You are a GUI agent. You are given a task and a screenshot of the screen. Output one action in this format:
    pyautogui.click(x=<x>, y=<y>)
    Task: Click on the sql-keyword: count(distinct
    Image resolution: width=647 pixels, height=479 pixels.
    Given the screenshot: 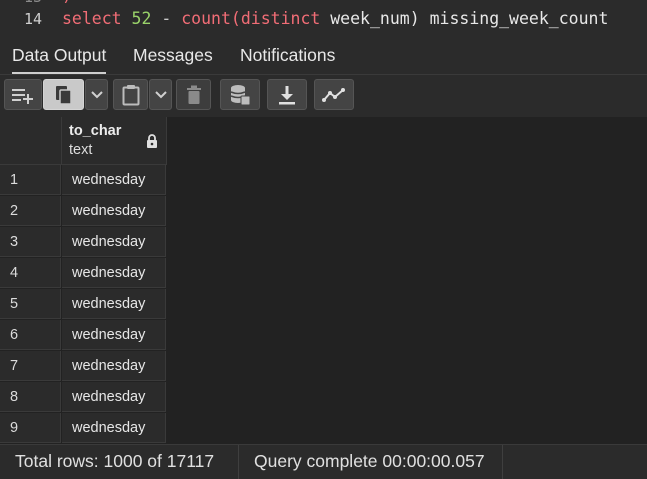 What is the action you would take?
    pyautogui.click(x=251, y=18)
    